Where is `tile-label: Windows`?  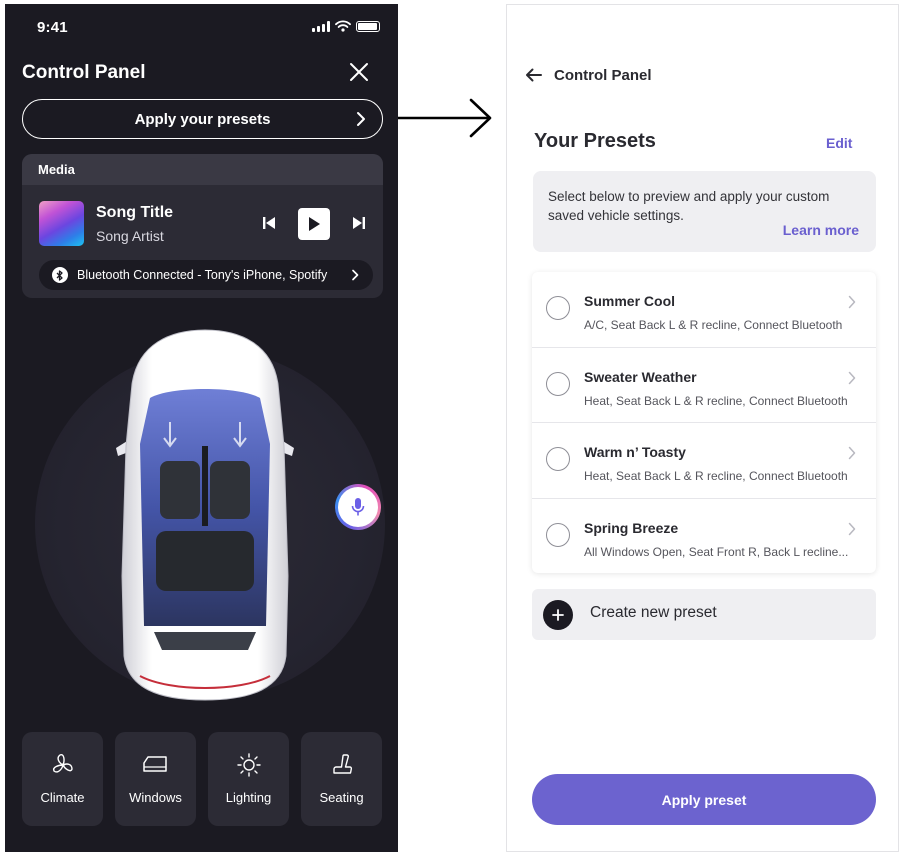 tile-label: Windows is located at coordinates (155, 797).